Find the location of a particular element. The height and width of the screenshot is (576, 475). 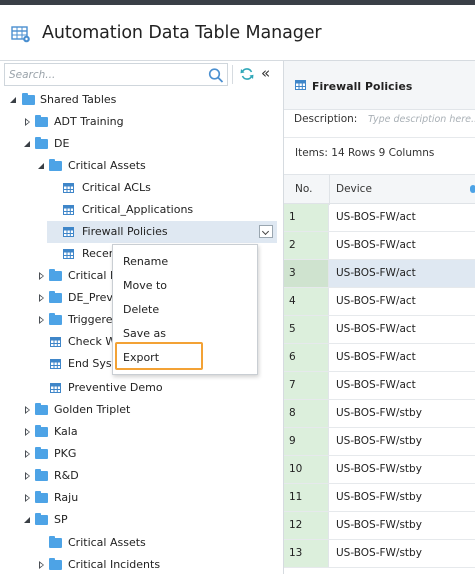

data-table-icon is located at coordinates (20, 34).